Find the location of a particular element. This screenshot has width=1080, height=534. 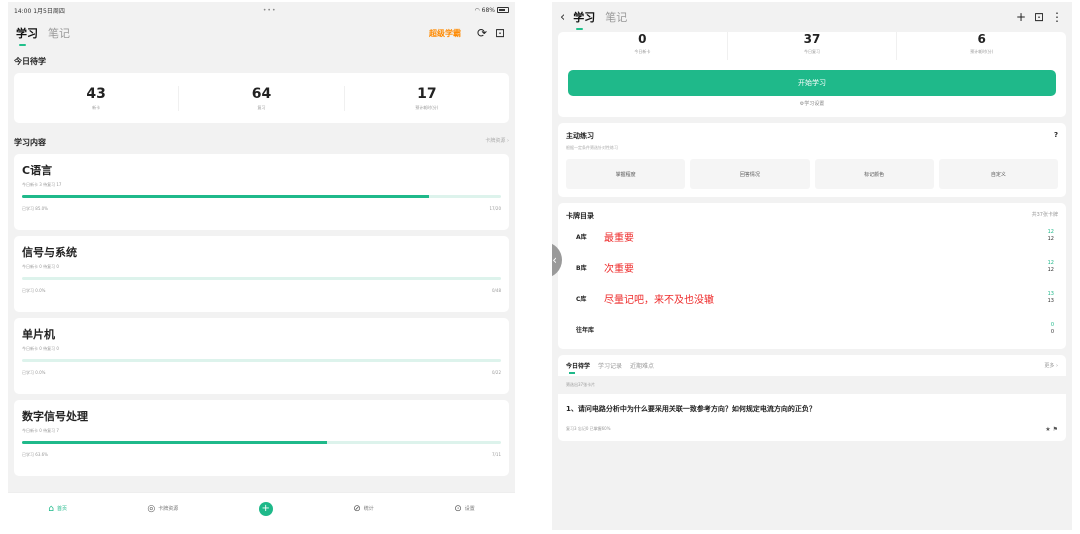

today-stats-card: 43 新卡 64 复习 17 预计耗时(分) is located at coordinates (261, 98).